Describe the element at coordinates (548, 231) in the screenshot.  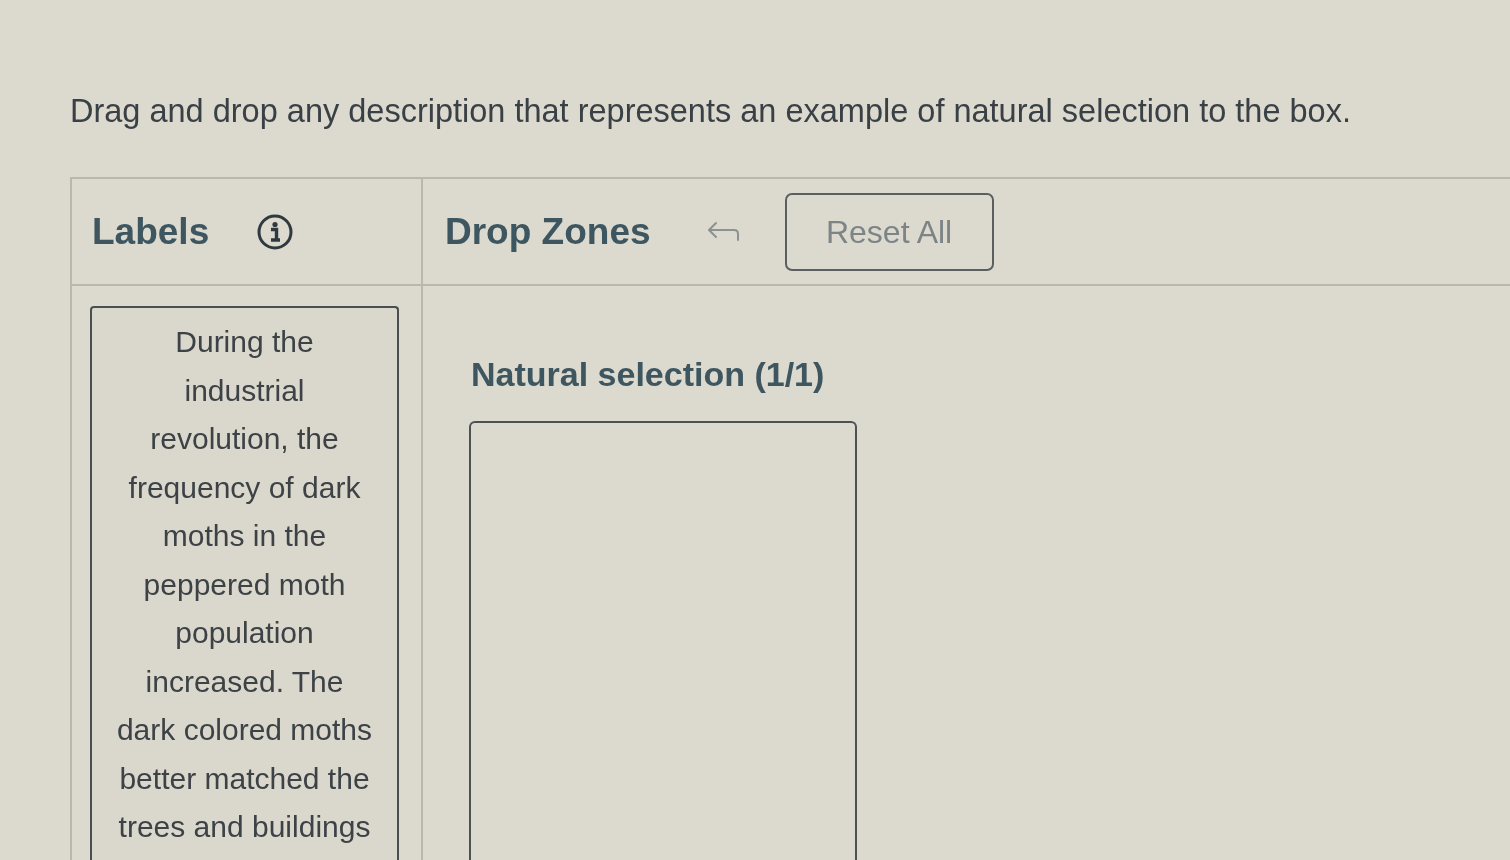
I see `drop-zones-heading: Drop Zones` at that location.